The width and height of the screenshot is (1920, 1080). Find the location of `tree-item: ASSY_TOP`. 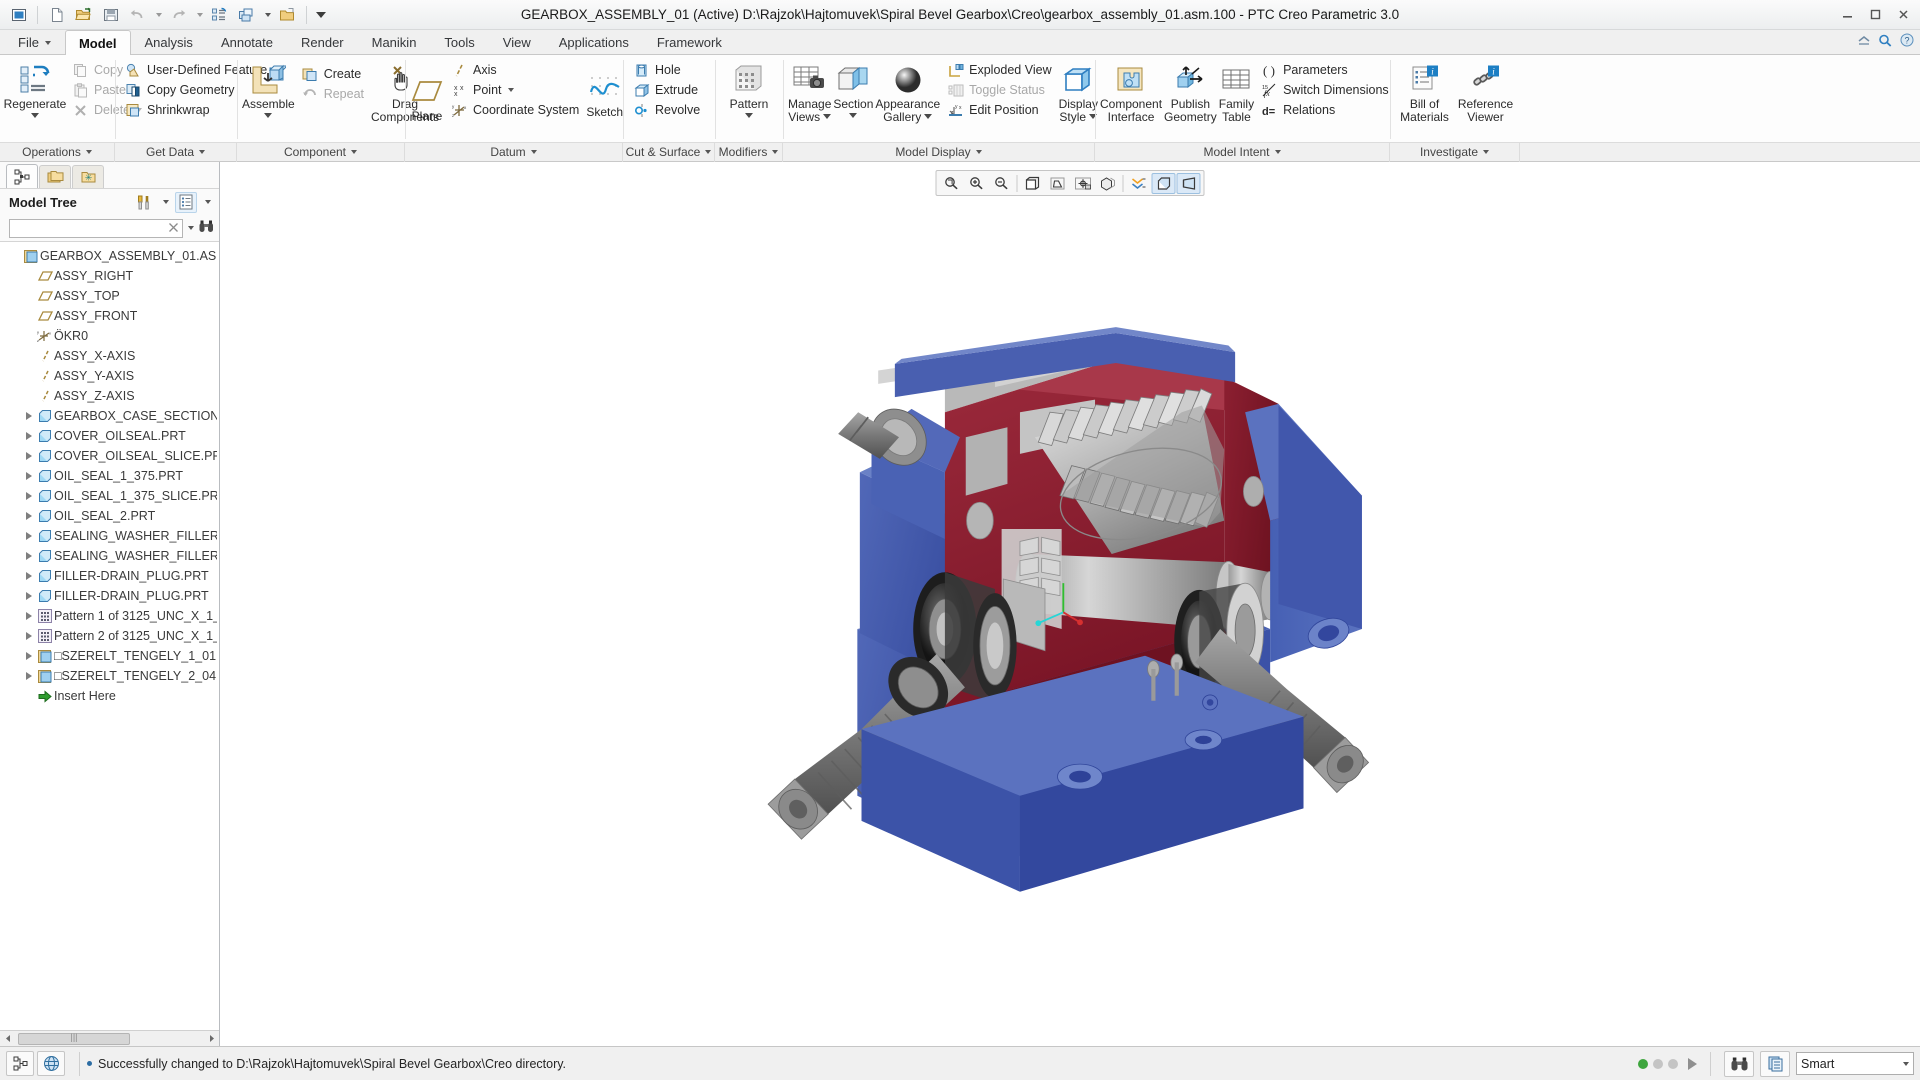

tree-item: ASSY_TOP is located at coordinates (109, 296).